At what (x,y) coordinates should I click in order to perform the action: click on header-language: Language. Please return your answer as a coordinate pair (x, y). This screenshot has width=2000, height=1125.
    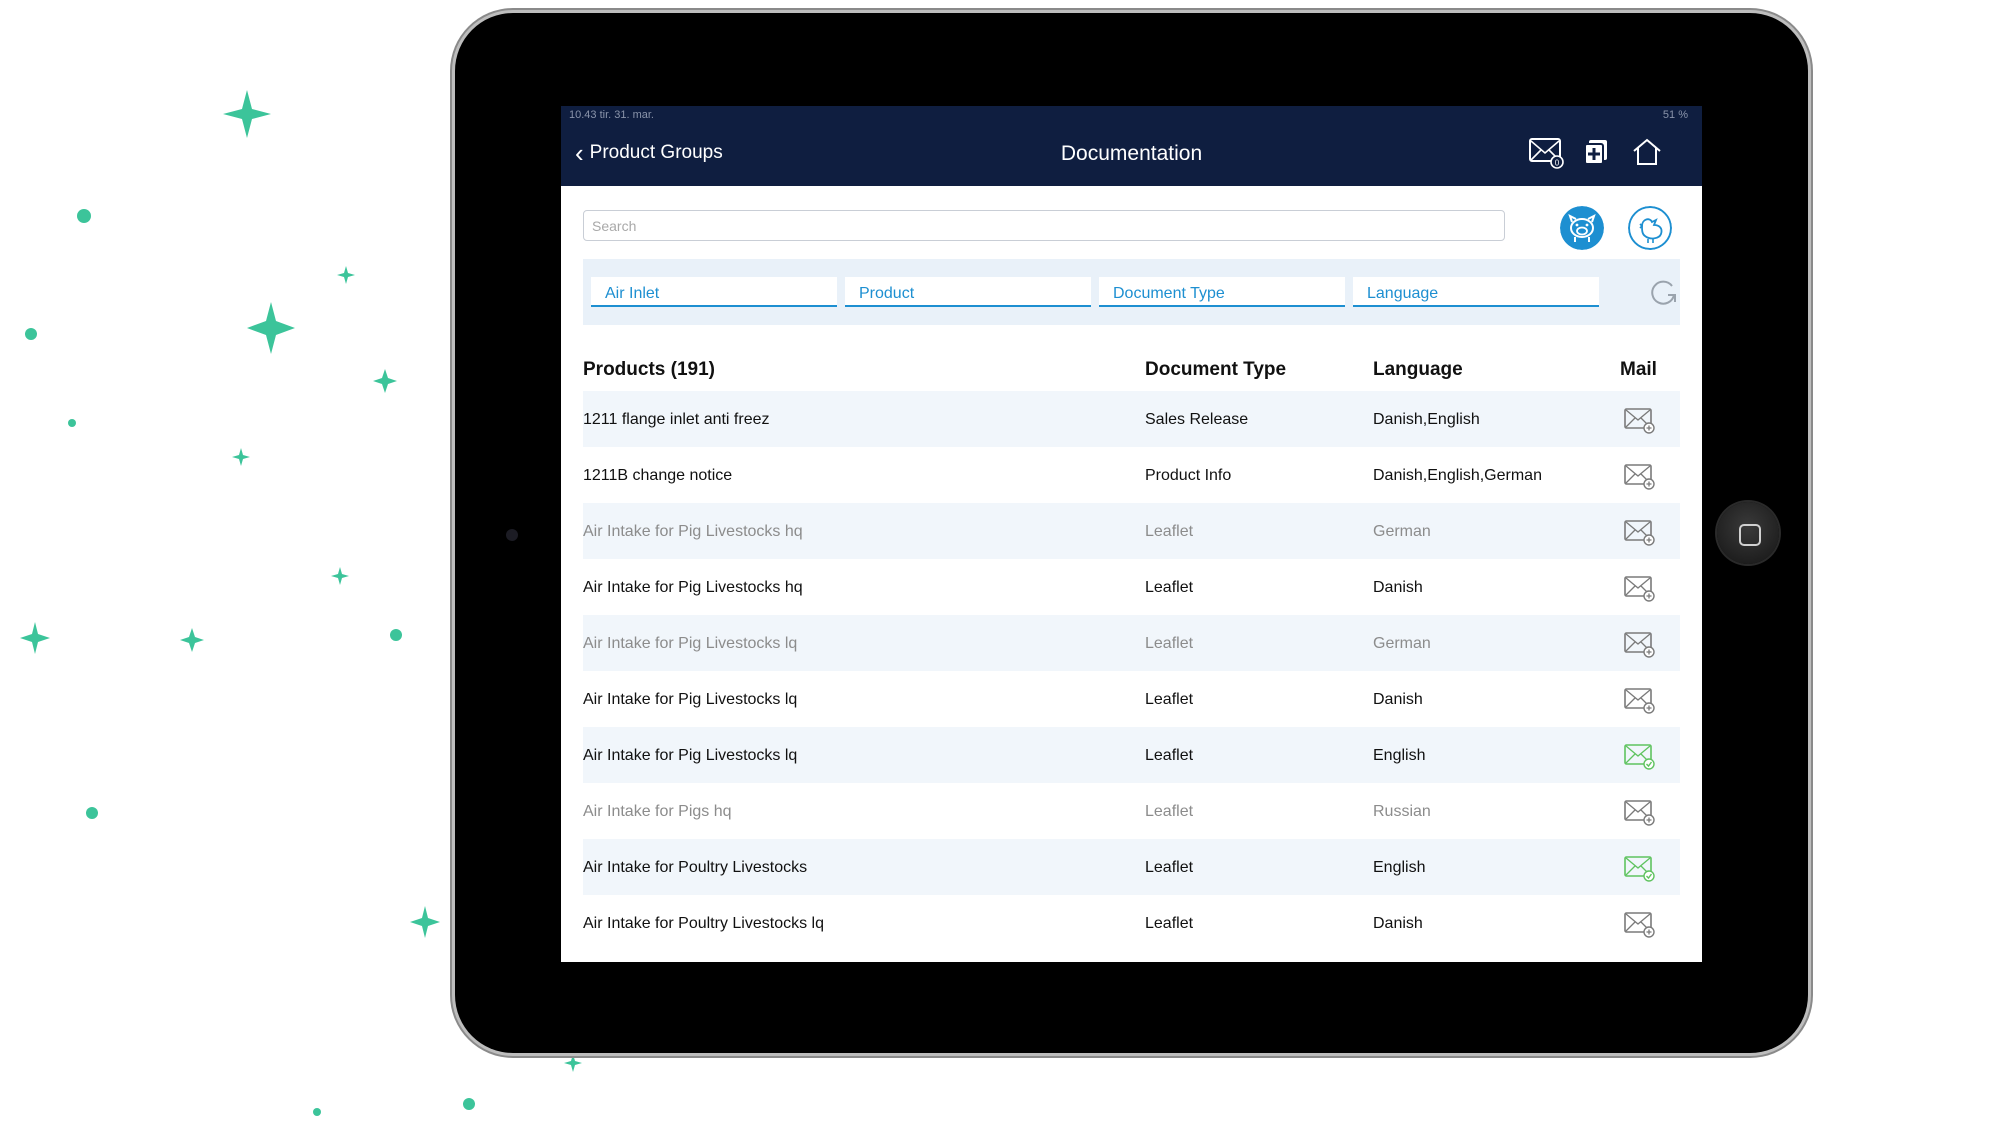
    Looking at the image, I should click on (1418, 370).